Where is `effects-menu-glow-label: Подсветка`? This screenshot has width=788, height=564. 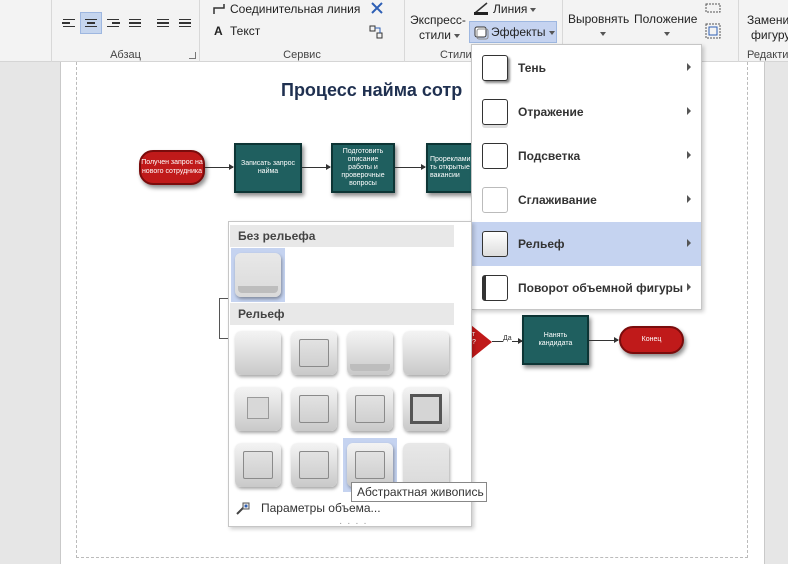 effects-menu-glow-label: Подсветка is located at coordinates (549, 156).